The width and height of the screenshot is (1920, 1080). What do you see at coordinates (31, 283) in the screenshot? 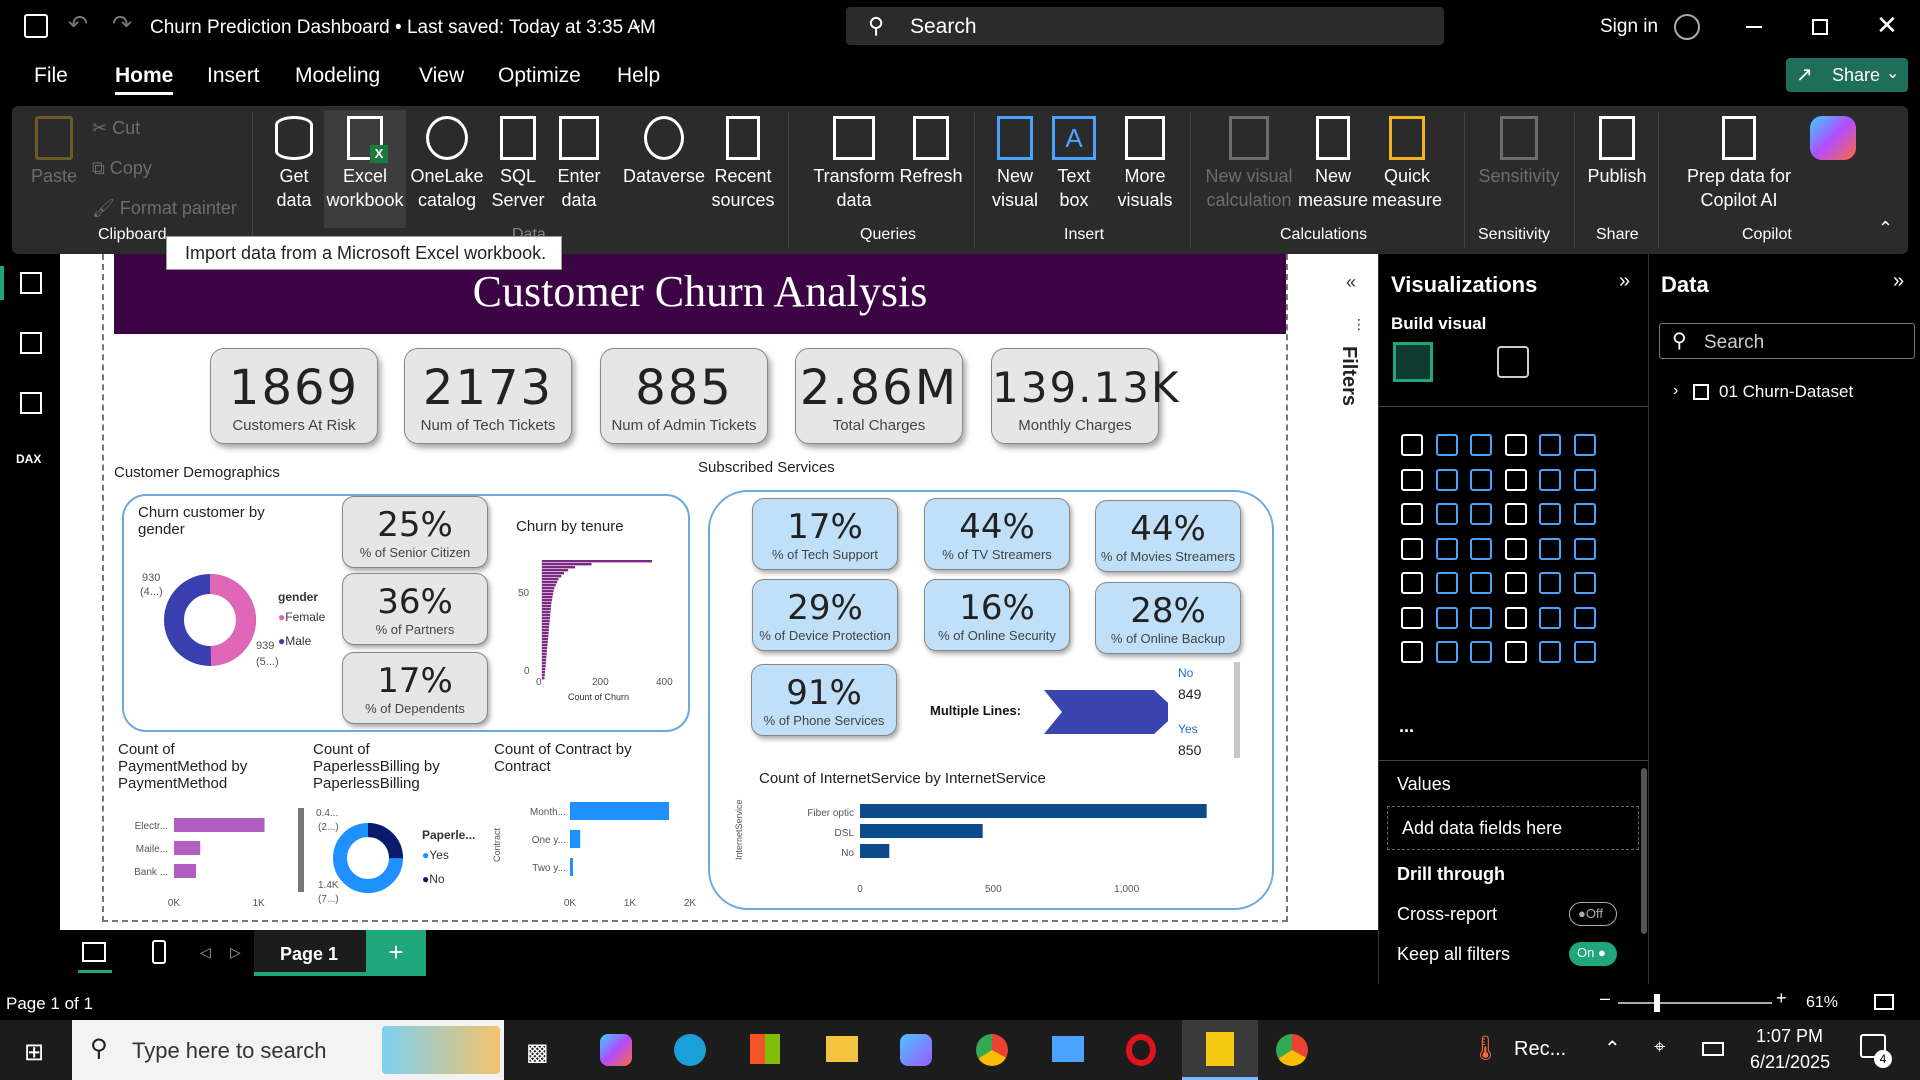
I see `report-view-icon` at bounding box center [31, 283].